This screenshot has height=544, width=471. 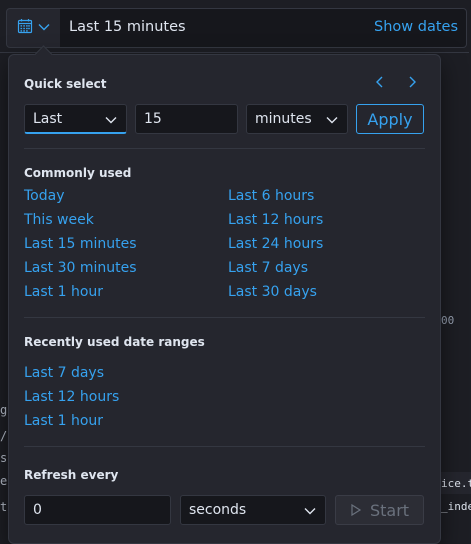 What do you see at coordinates (4, 507) in the screenshot?
I see `bg-text: t` at bounding box center [4, 507].